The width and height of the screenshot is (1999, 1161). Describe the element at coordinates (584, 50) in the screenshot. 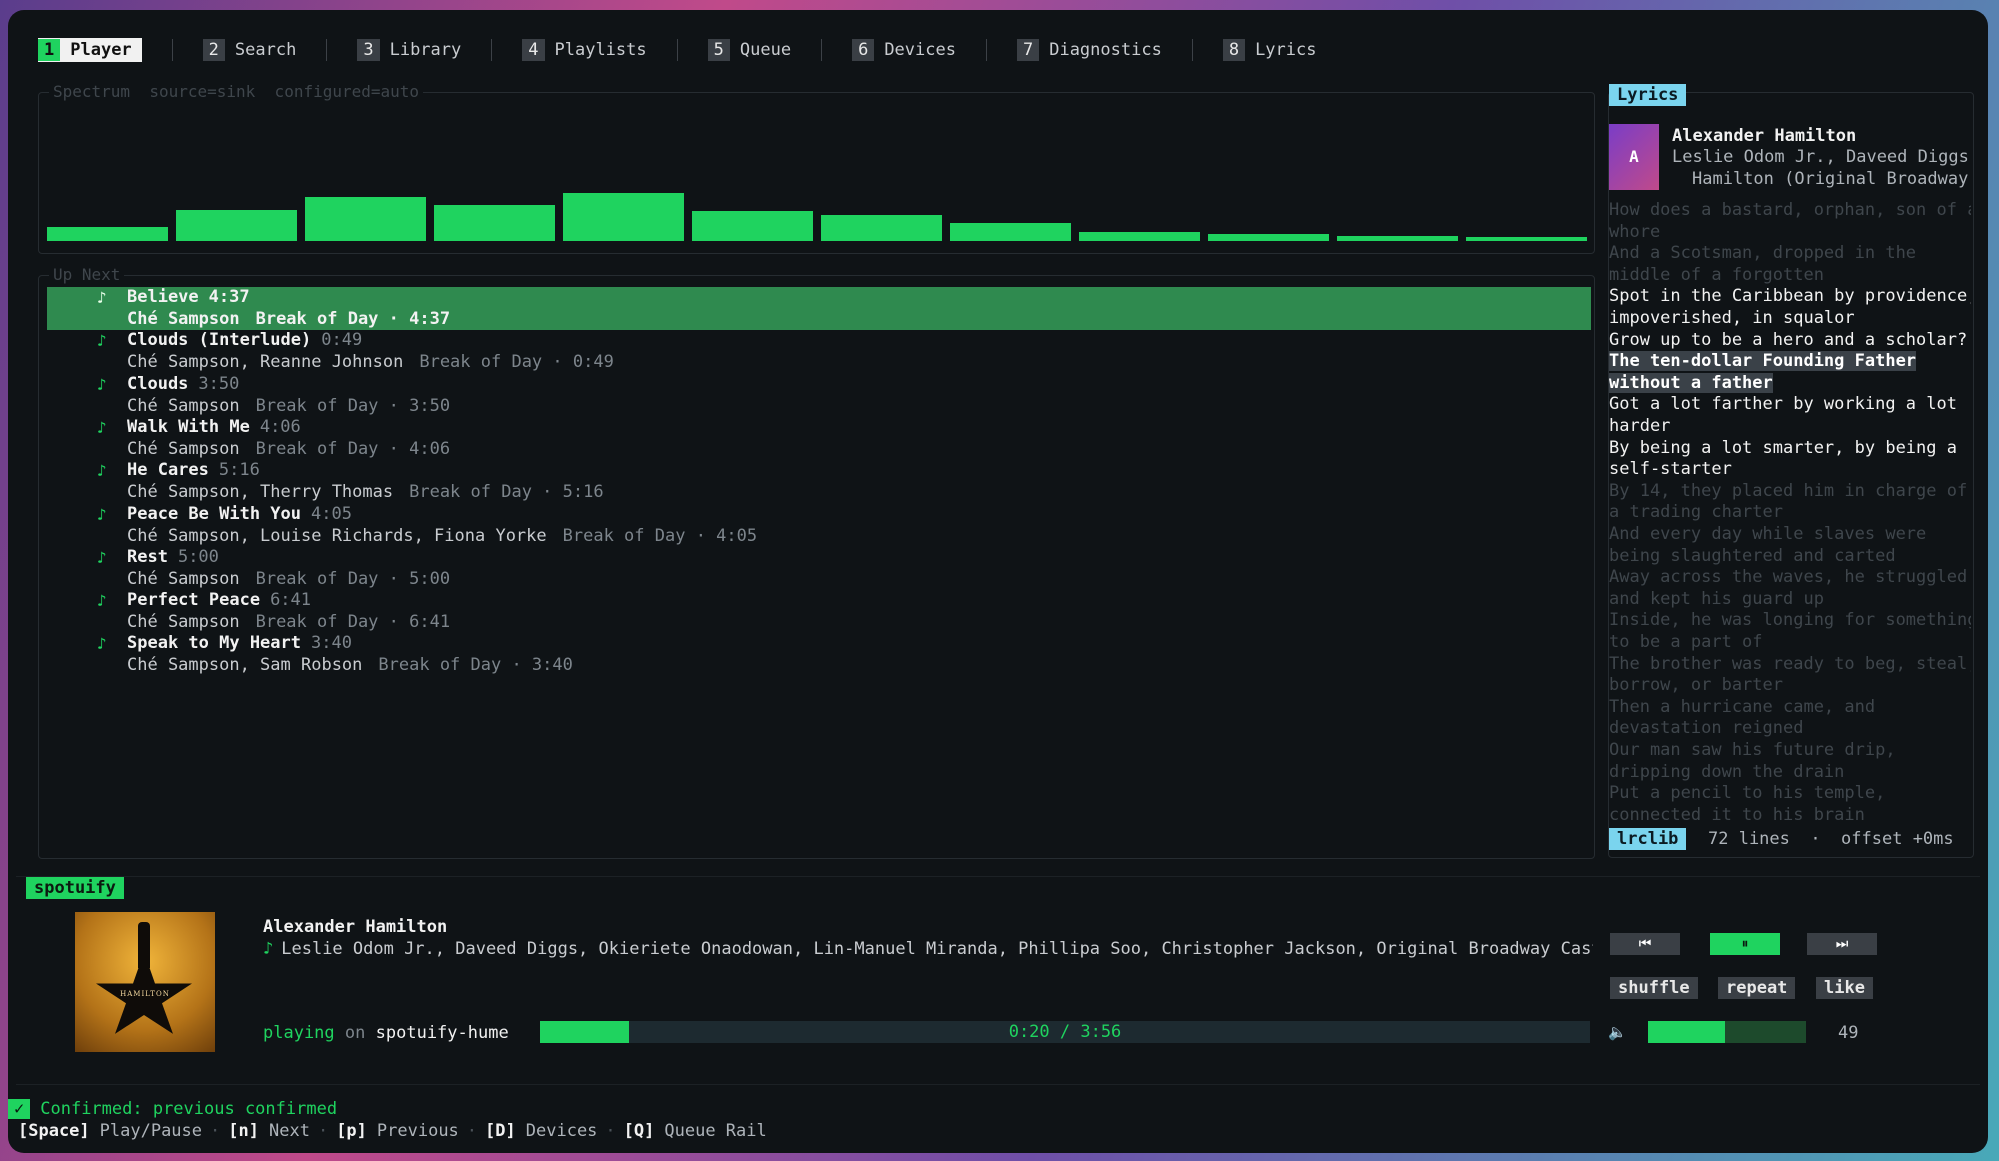

I see `tab-playlists: 4 Playlists` at that location.